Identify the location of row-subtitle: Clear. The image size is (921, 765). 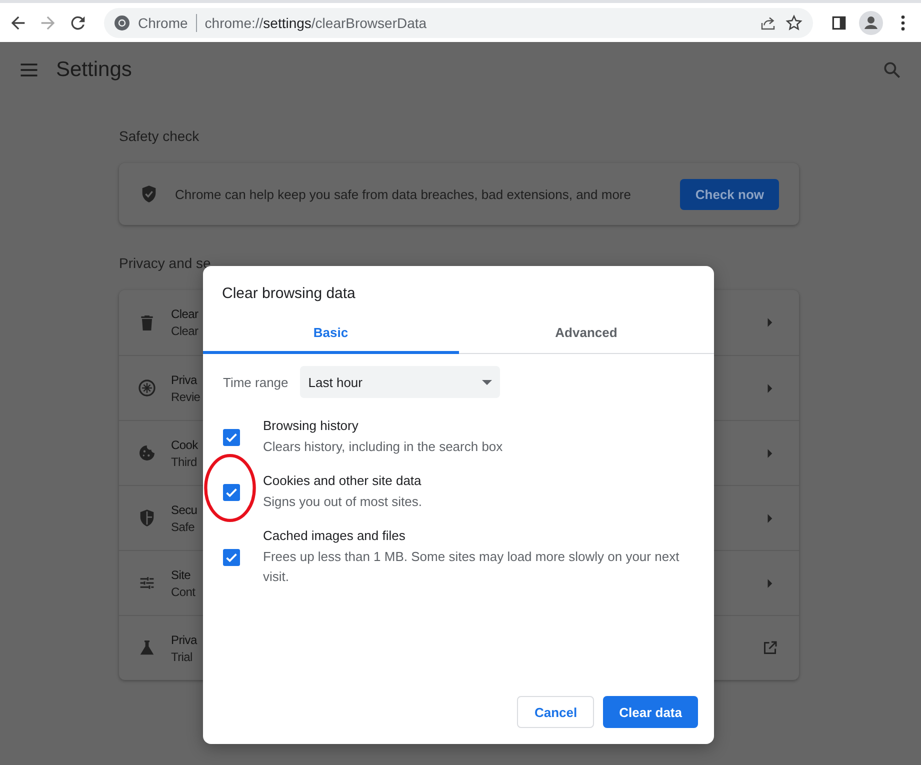
(184, 331).